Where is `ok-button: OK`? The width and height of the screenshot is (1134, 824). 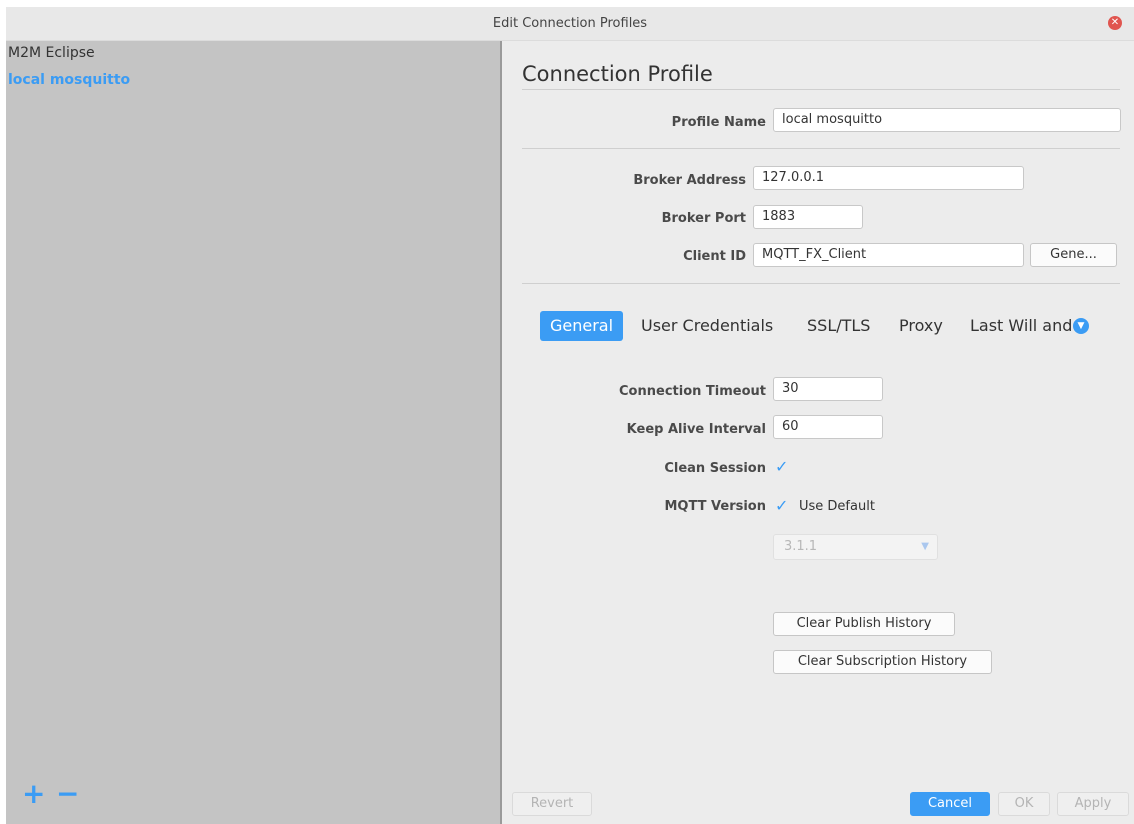
ok-button: OK is located at coordinates (1024, 804).